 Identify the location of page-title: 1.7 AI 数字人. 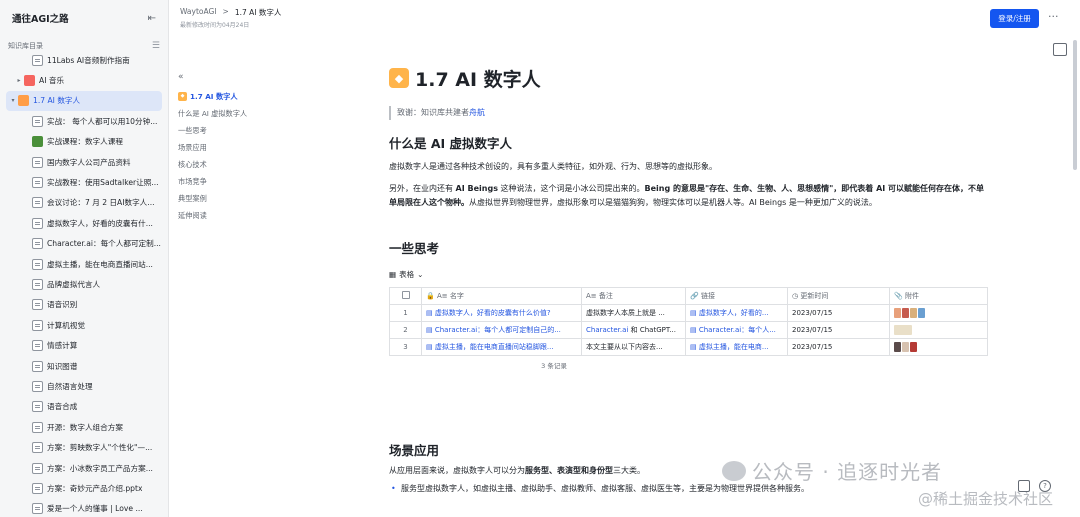
(478, 79).